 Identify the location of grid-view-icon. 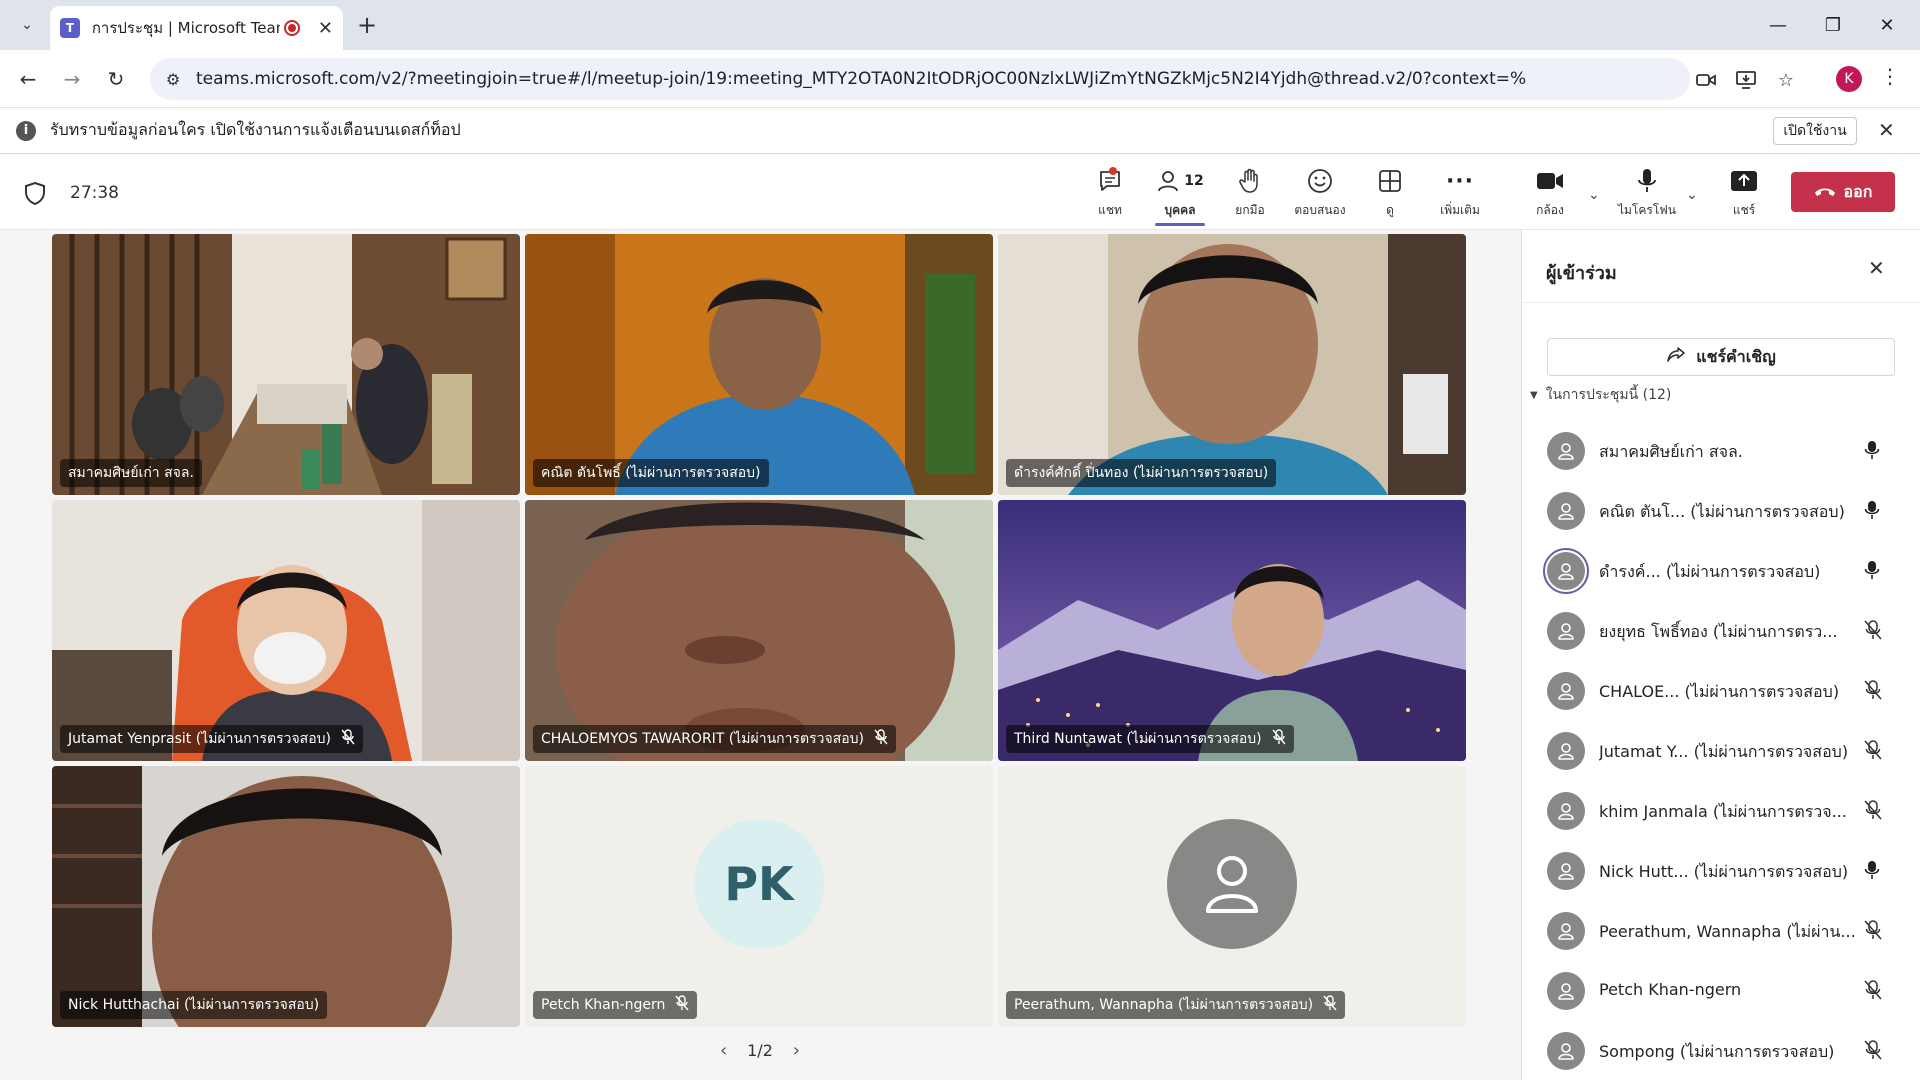
(1390, 181).